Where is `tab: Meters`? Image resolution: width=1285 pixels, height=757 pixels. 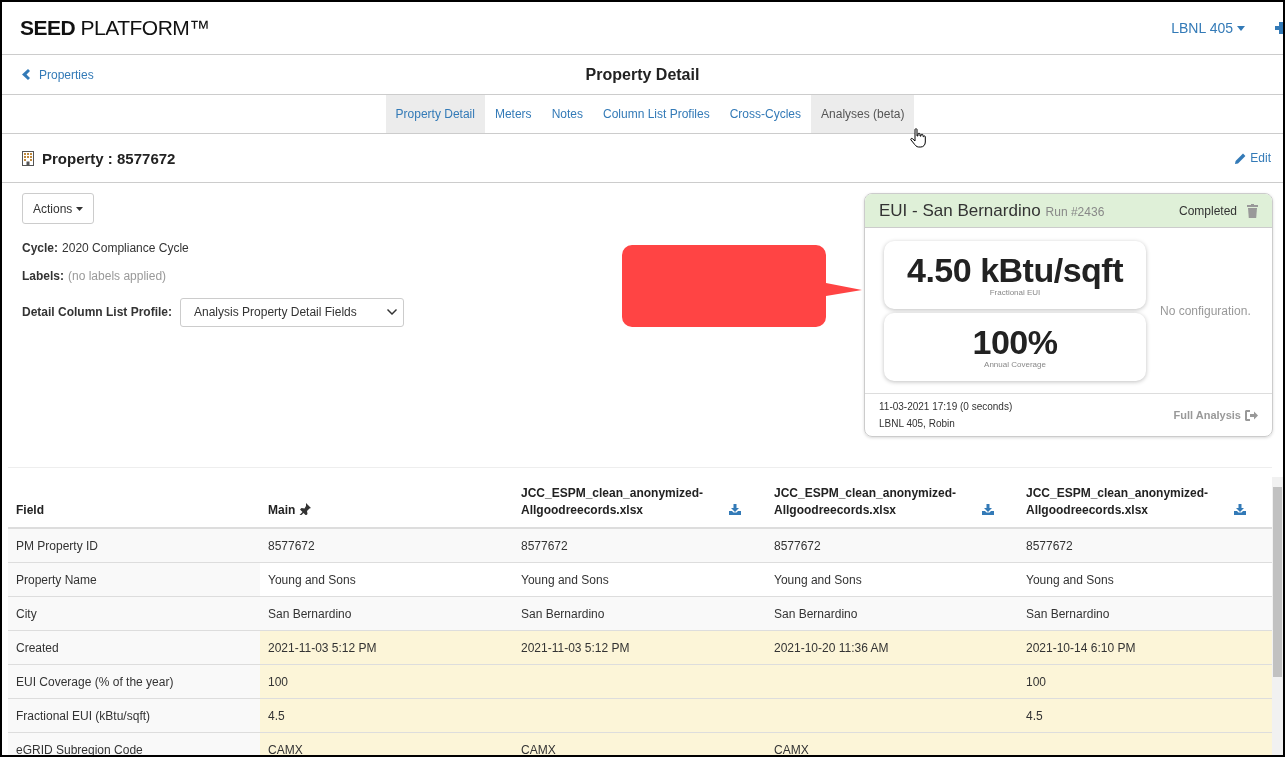
tab: Meters is located at coordinates (513, 114).